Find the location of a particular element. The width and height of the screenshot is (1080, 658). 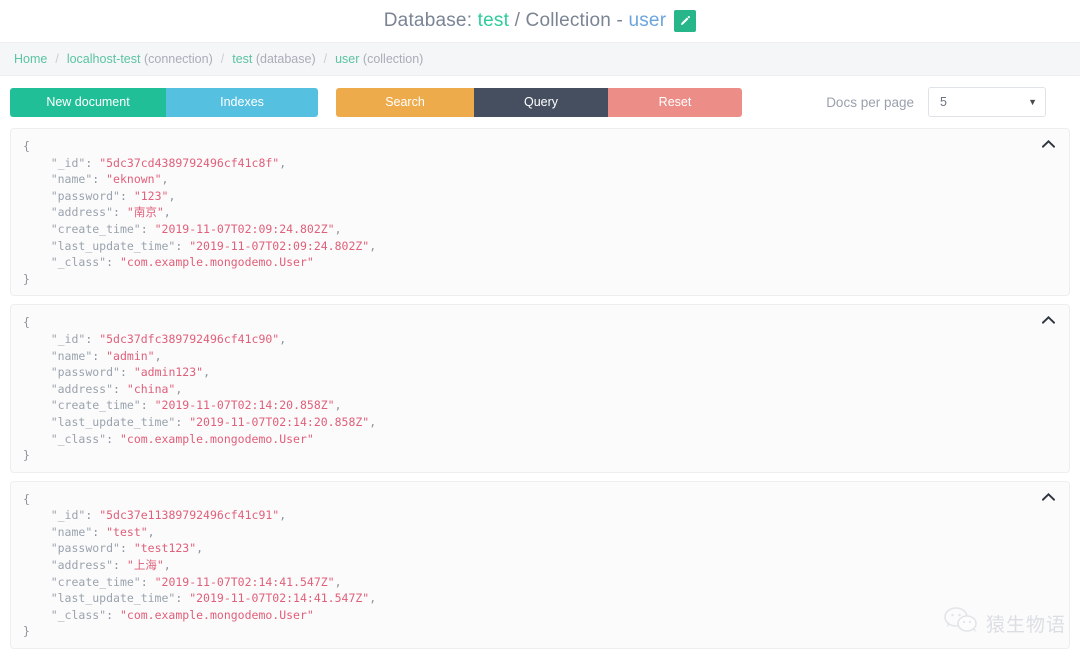

new-document-button: New document is located at coordinates (88, 102).